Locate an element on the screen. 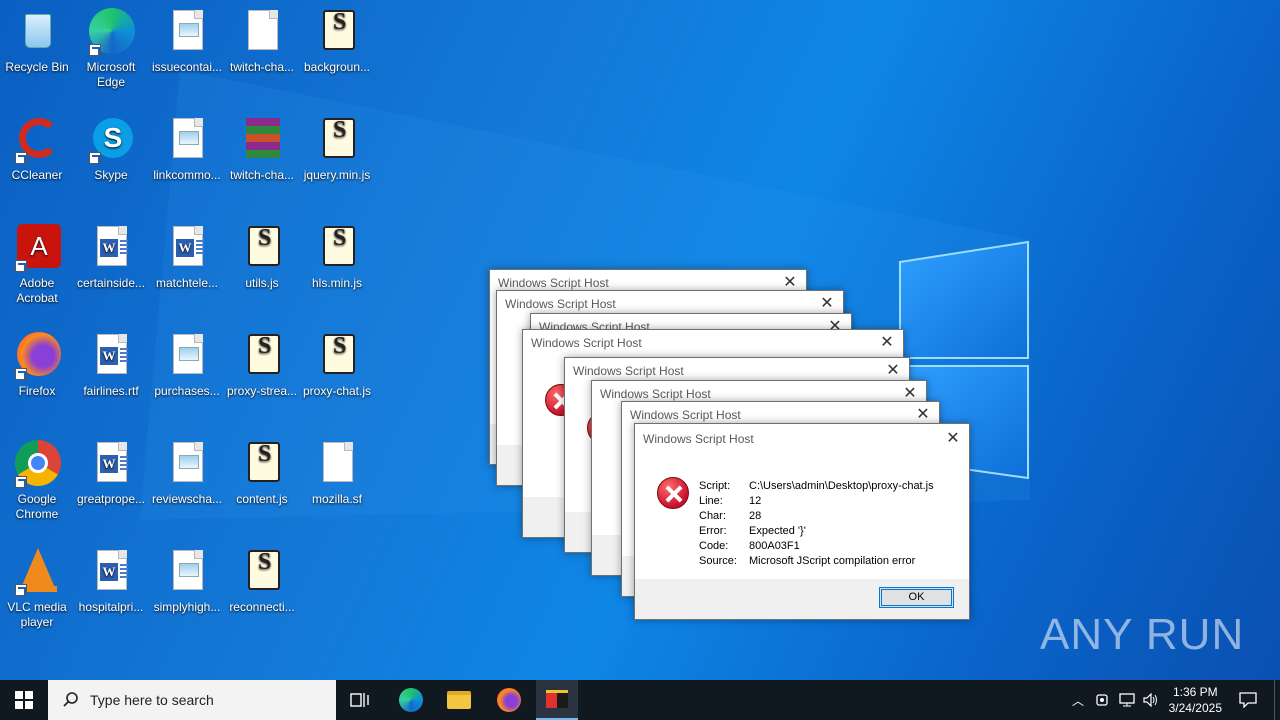 The width and height of the screenshot is (1280, 720). desktop-icon-adobe-acrobat: A Adobe Acrobat is located at coordinates (37, 265).